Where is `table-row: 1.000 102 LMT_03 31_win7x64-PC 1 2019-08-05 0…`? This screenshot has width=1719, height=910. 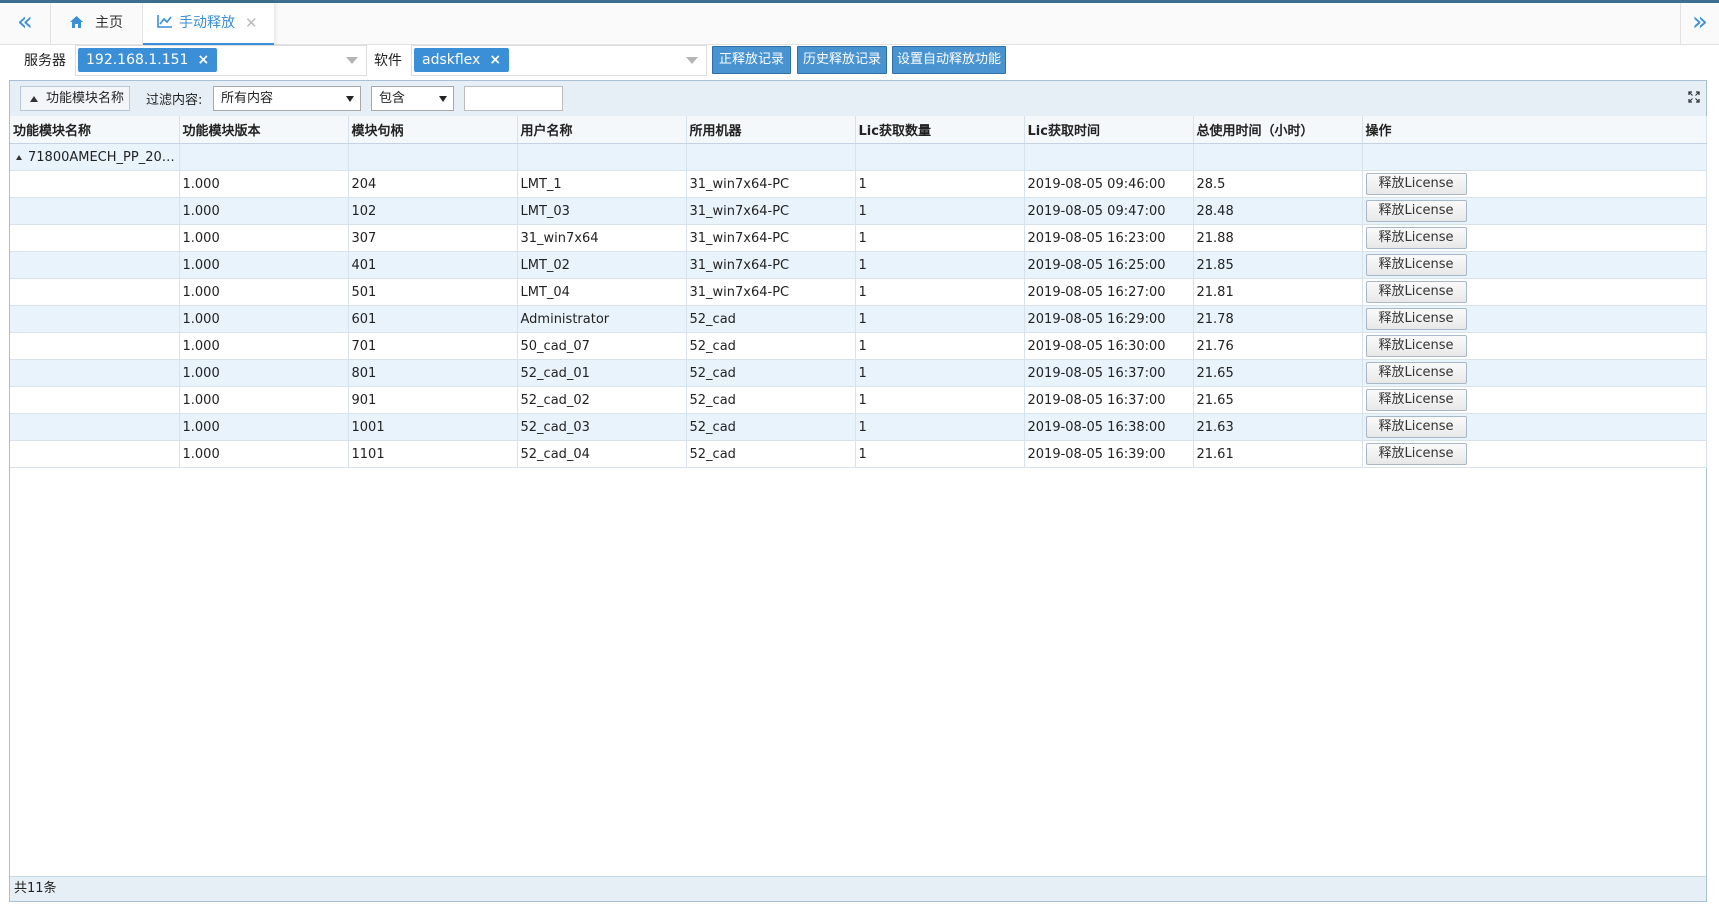 table-row: 1.000 102 LMT_03 31_win7x64-PC 1 2019-08-05 0… is located at coordinates (858, 211).